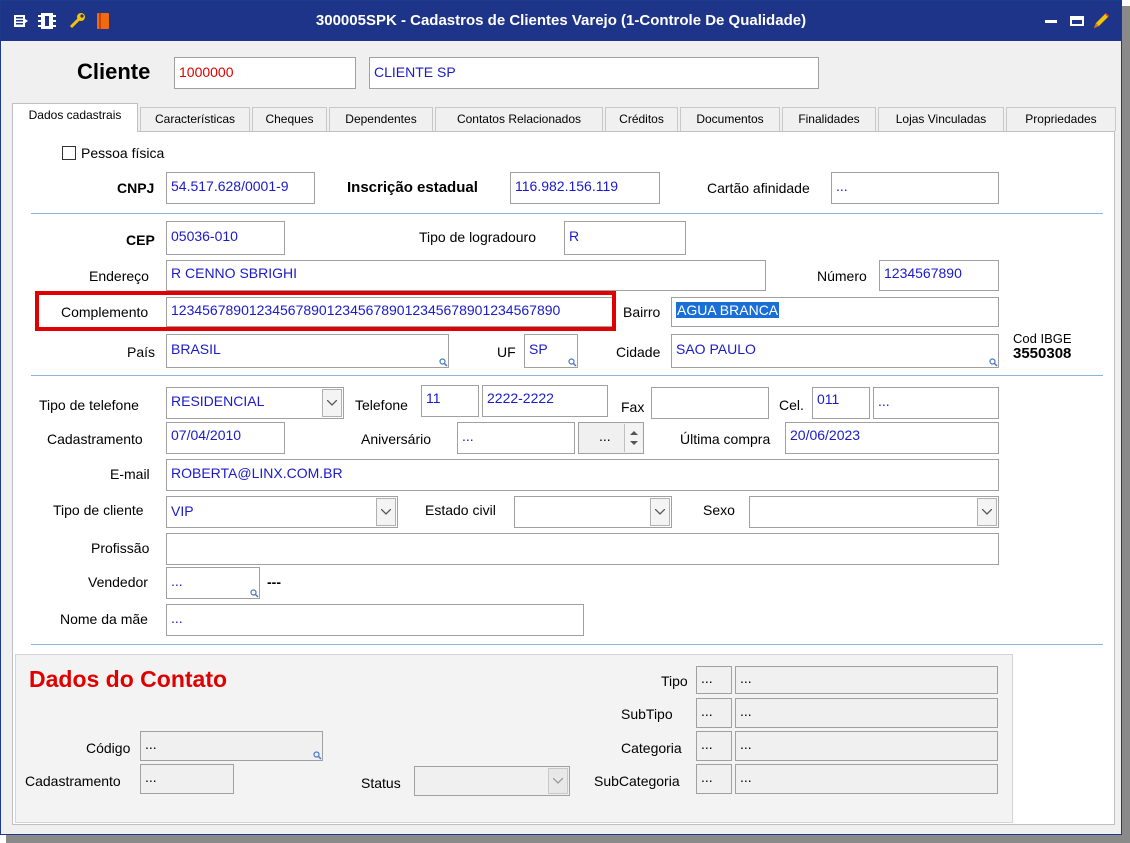 Image resolution: width=1130 pixels, height=843 pixels. I want to click on ultima-compra-field: 20/06/2023, so click(892, 438).